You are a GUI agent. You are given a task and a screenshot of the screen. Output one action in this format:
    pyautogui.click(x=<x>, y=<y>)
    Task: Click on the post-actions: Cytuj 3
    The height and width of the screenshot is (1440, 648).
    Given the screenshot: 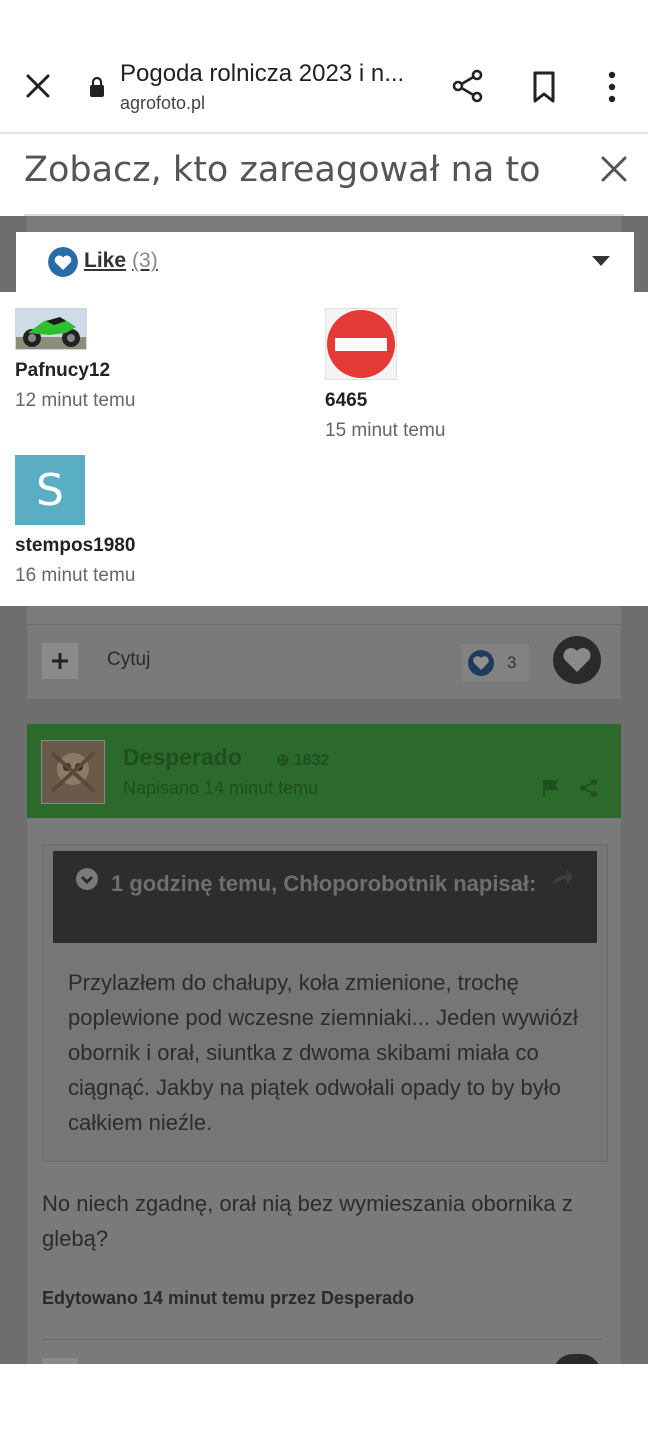 What is the action you would take?
    pyautogui.click(x=324, y=661)
    